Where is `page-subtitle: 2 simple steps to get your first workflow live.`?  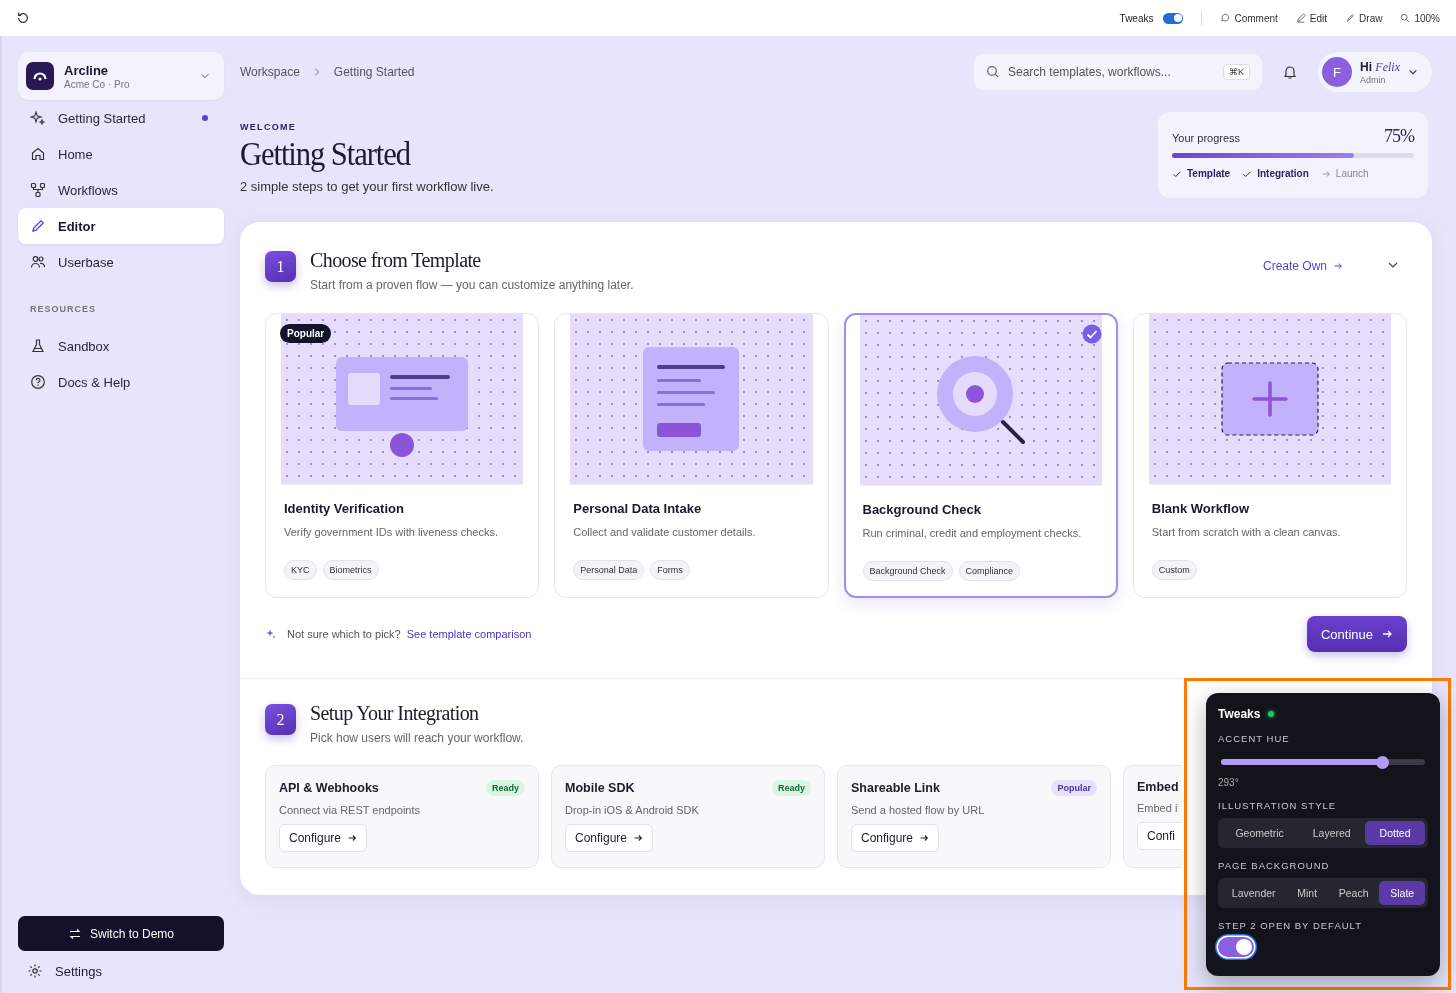 page-subtitle: 2 simple steps to get your first workflow live. is located at coordinates (367, 186).